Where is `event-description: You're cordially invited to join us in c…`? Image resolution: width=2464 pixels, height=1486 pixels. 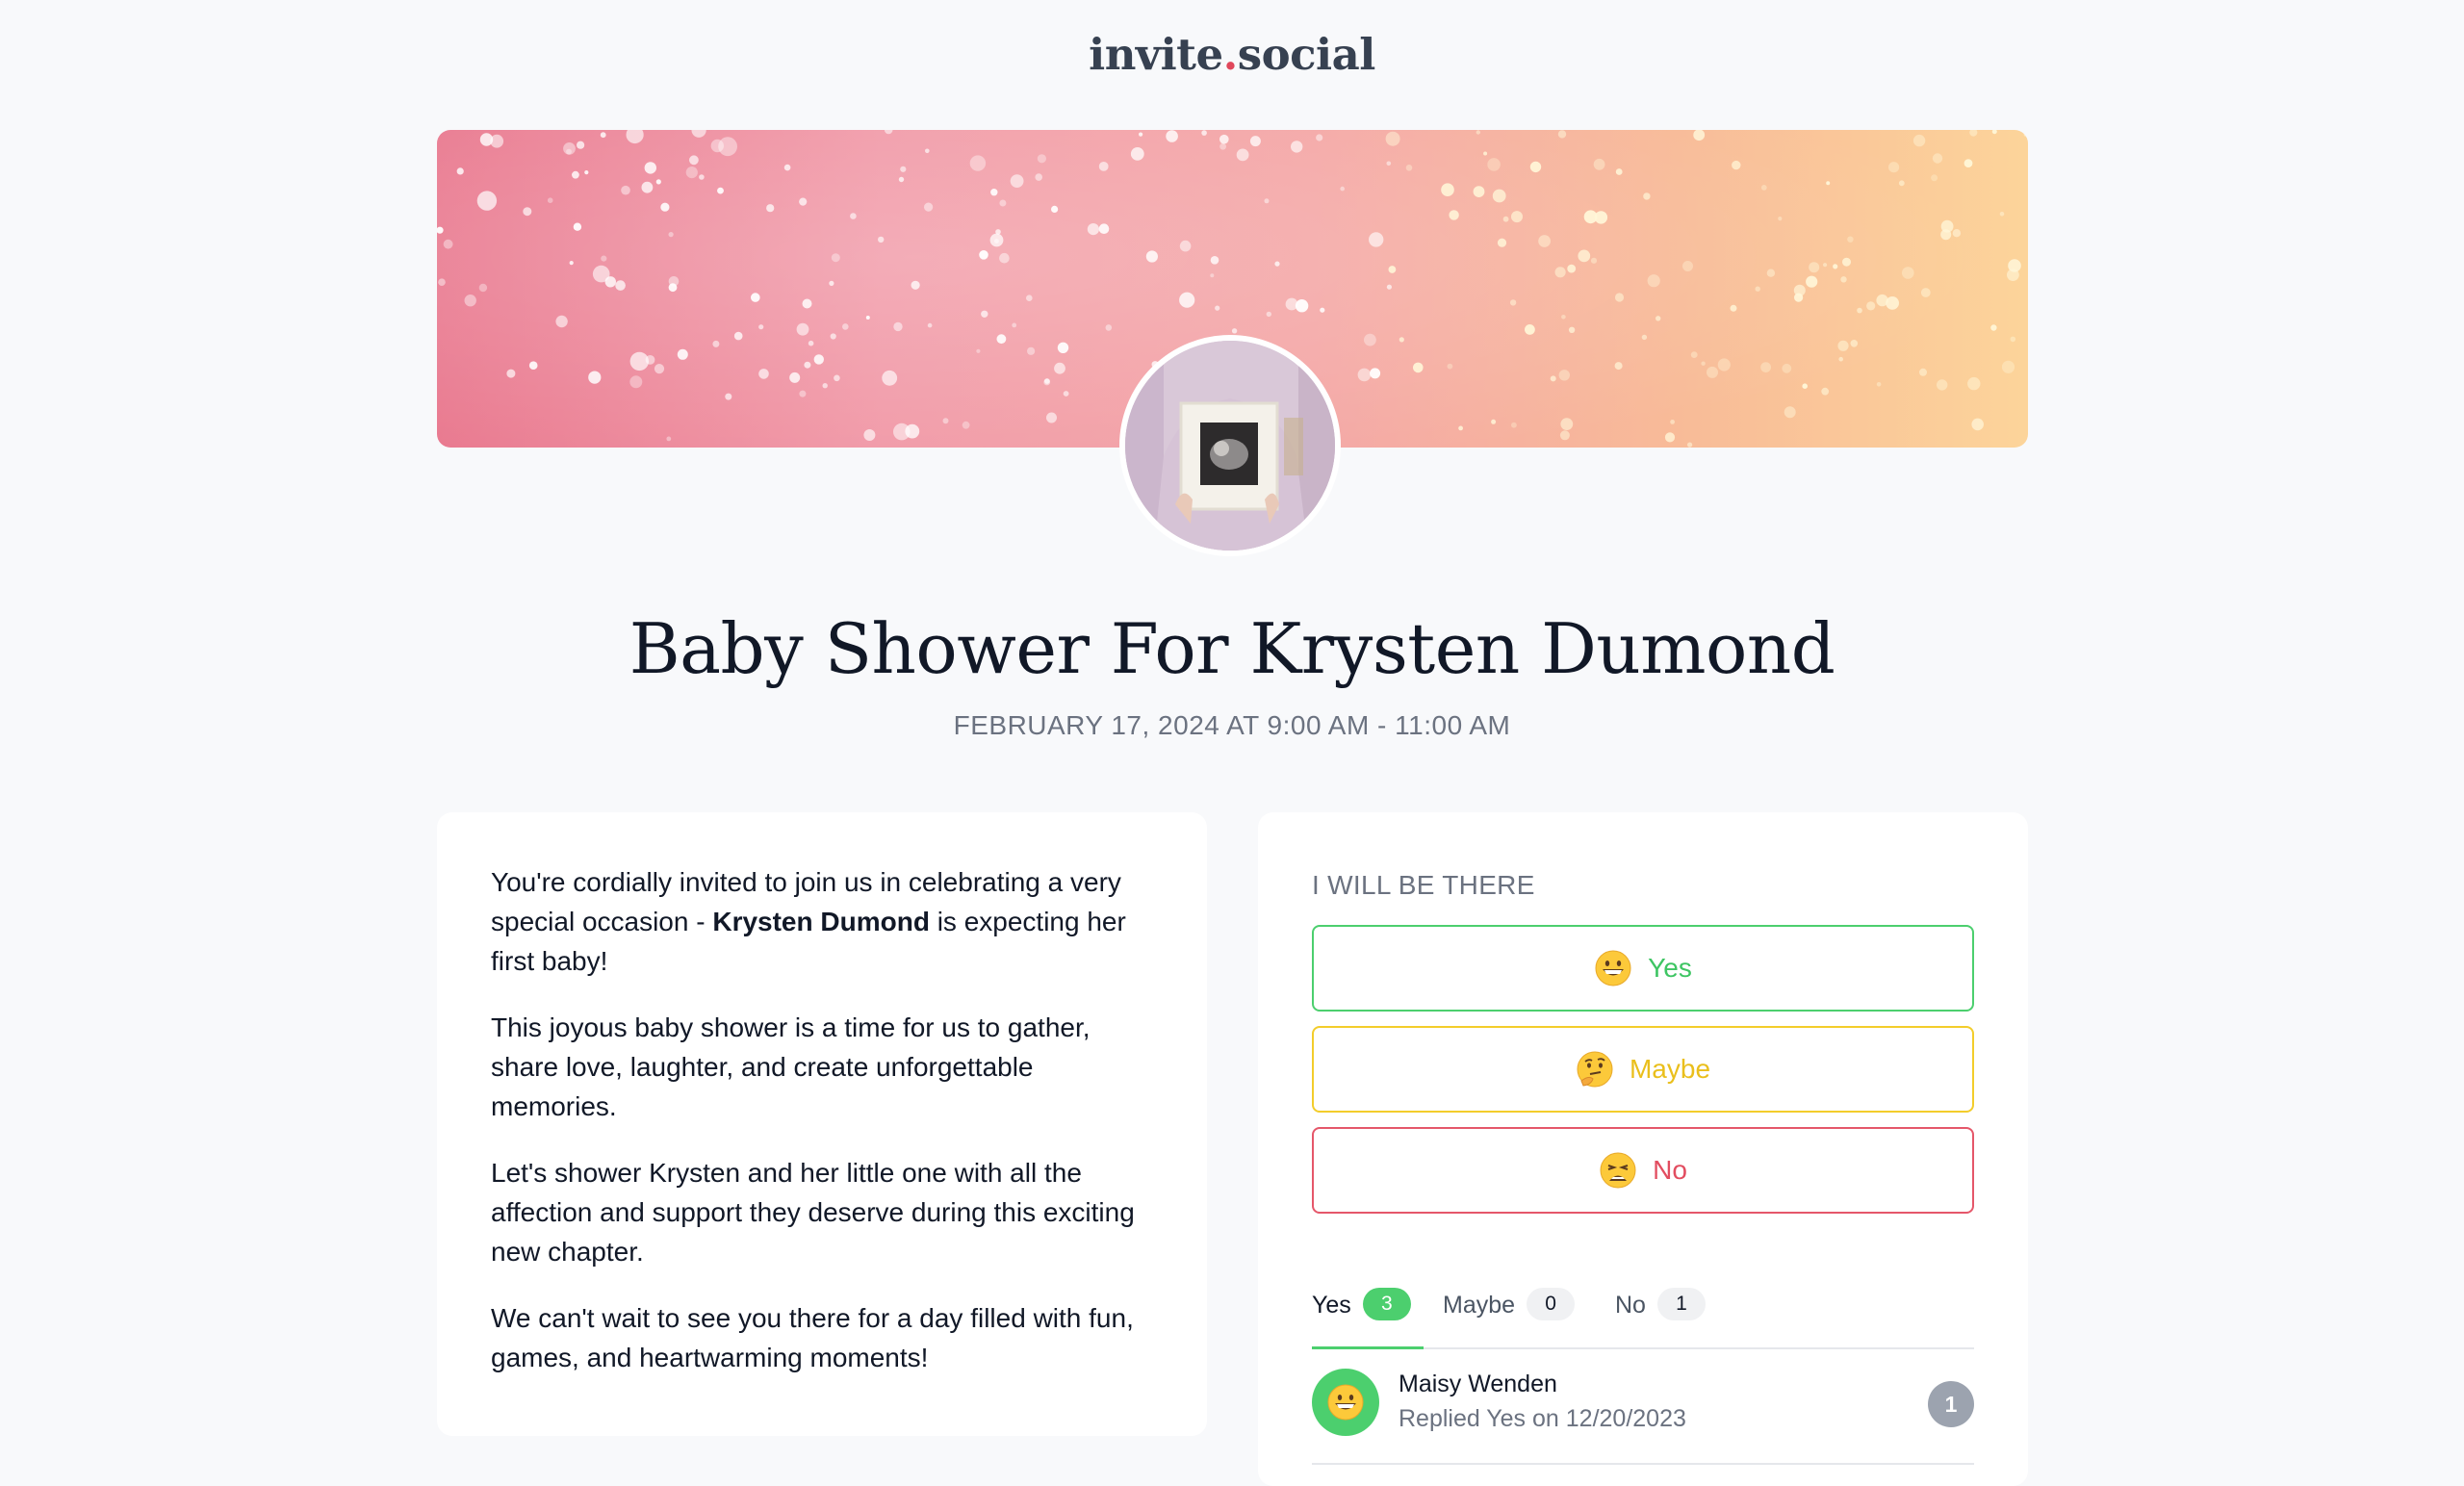 event-description: You're cordially invited to join us in c… is located at coordinates (828, 1133).